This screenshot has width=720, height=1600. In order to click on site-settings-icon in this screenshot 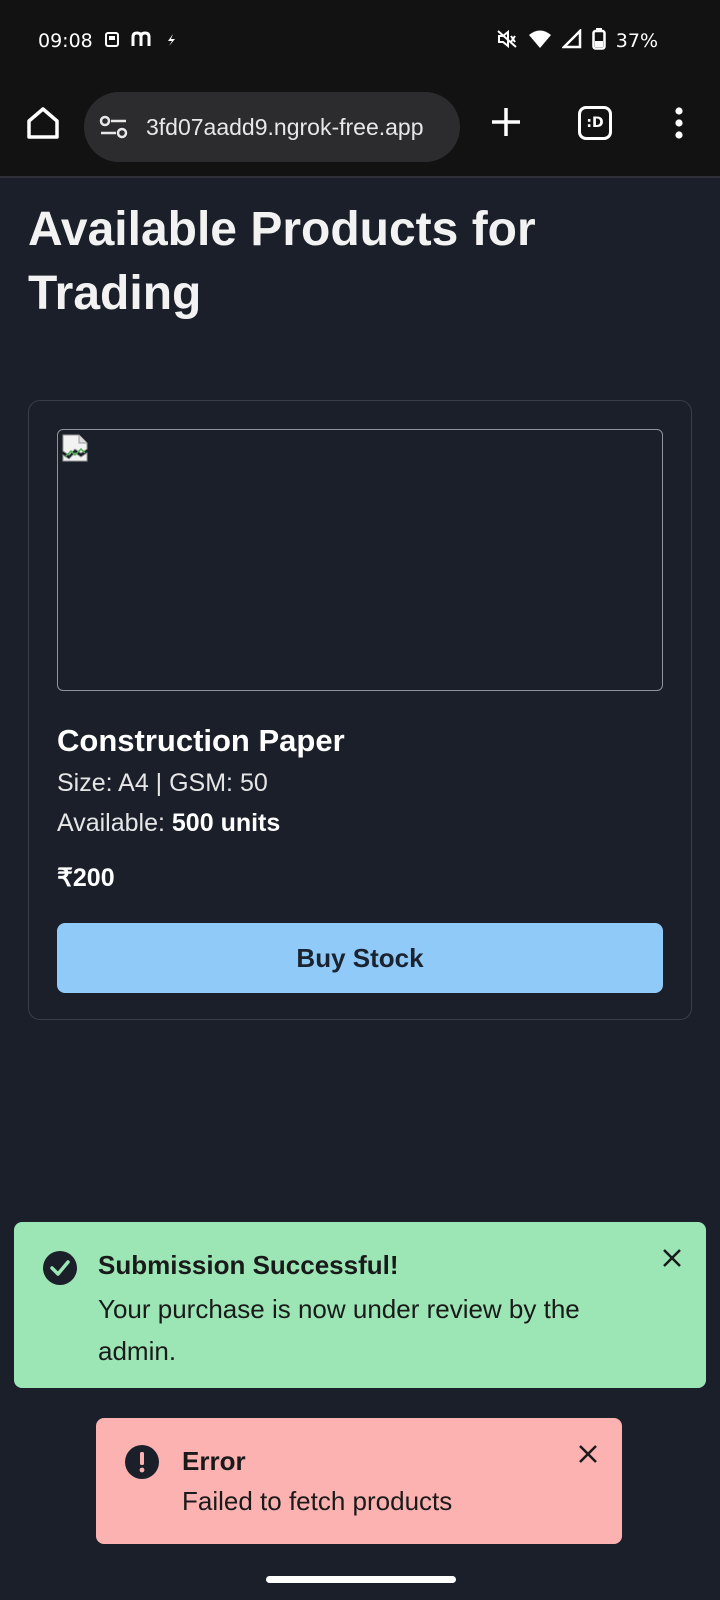, I will do `click(114, 127)`.